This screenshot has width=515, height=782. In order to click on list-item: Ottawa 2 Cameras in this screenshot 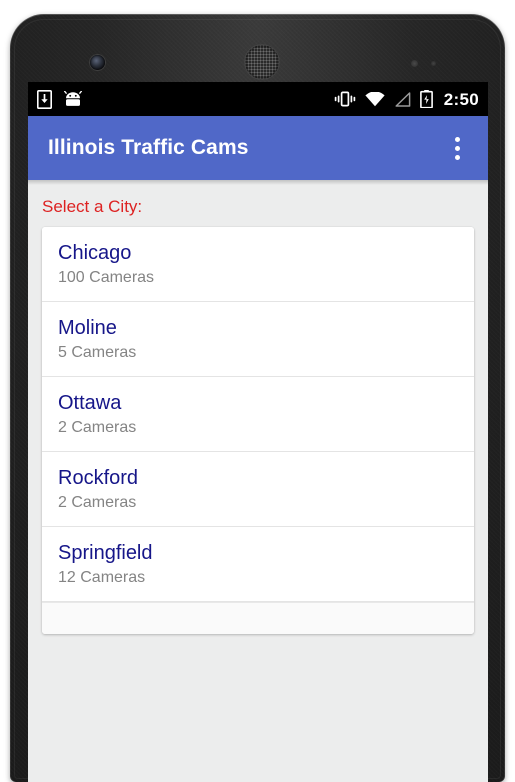, I will do `click(258, 415)`.